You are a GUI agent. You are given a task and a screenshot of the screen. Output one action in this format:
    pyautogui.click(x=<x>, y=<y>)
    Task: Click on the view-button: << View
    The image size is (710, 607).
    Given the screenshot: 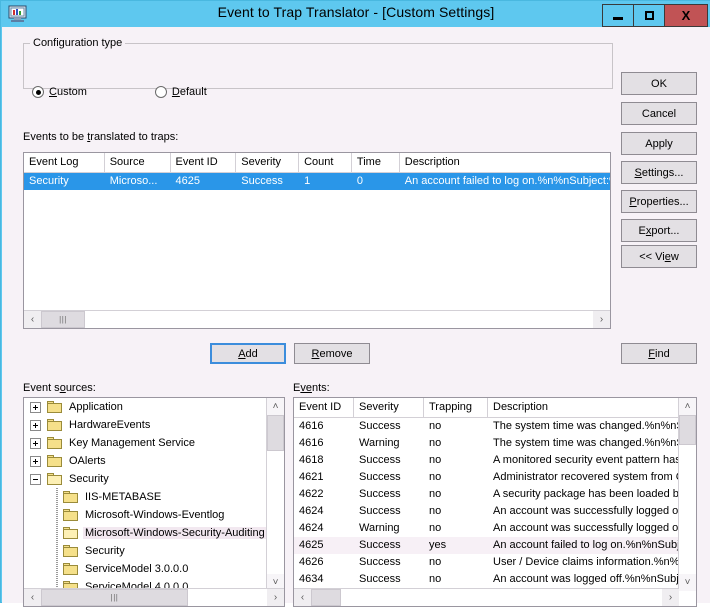 What is the action you would take?
    pyautogui.click(x=659, y=256)
    